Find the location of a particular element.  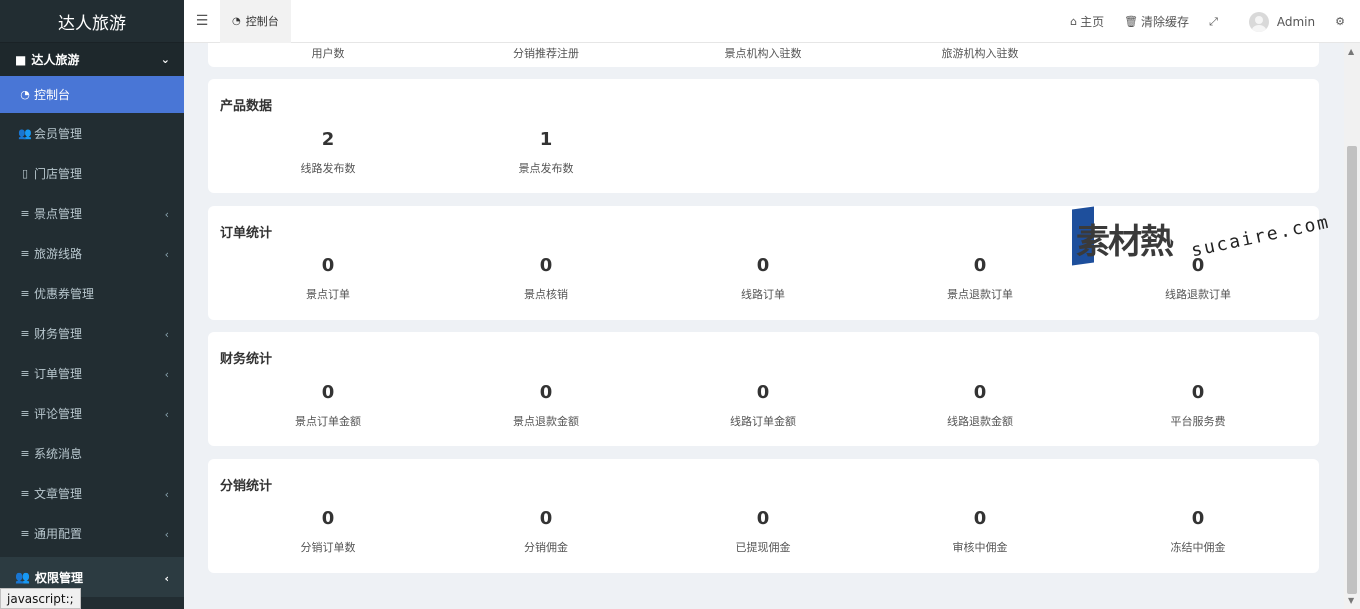

stat-label: 审核中佣金 is located at coordinates (980, 547).